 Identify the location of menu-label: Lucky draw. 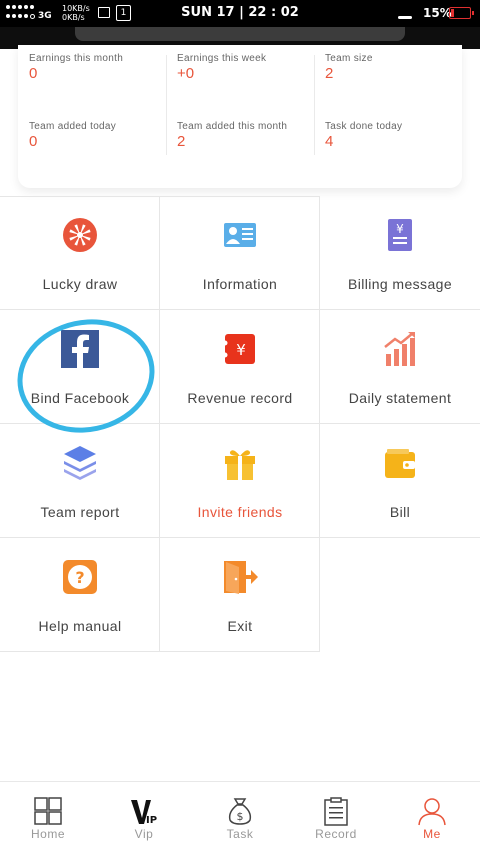
(80, 284).